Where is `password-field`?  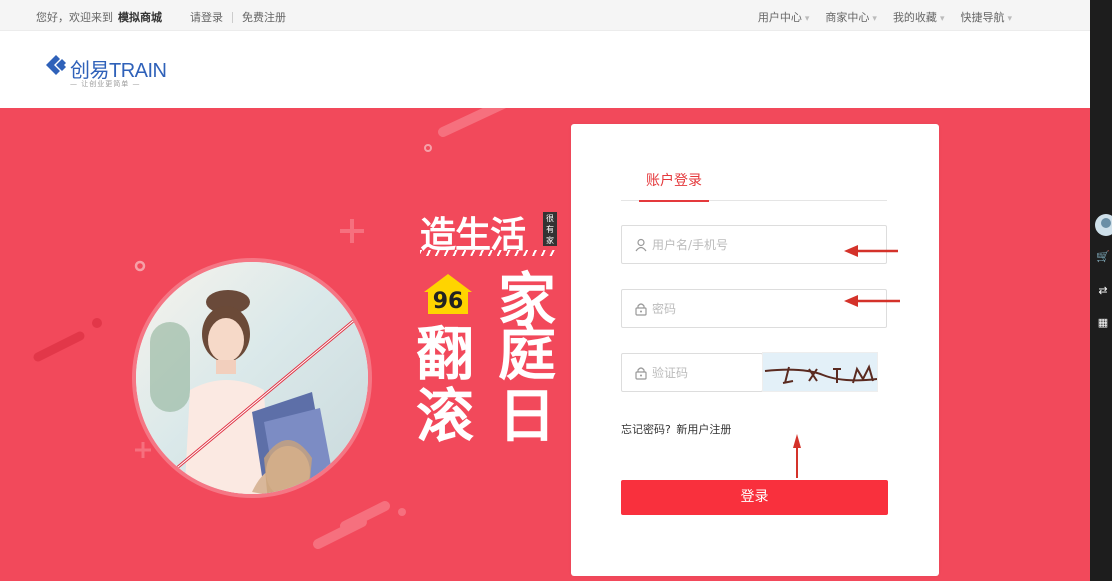 password-field is located at coordinates (754, 308).